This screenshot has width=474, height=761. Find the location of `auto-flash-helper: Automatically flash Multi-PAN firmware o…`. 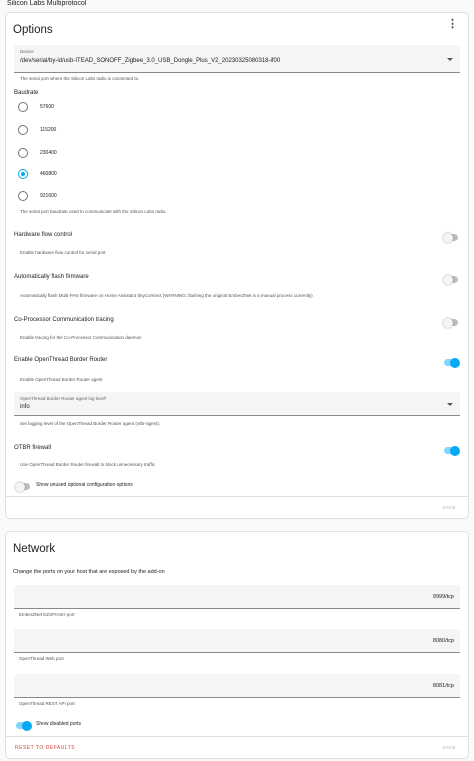

auto-flash-helper: Automatically flash Multi-PAN firmware o… is located at coordinates (166, 295).